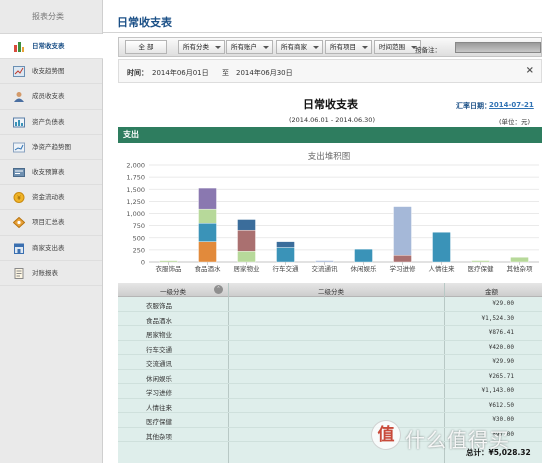  What do you see at coordinates (139, 250) in the screenshot?
I see `y-tick-label: 250` at bounding box center [139, 250].